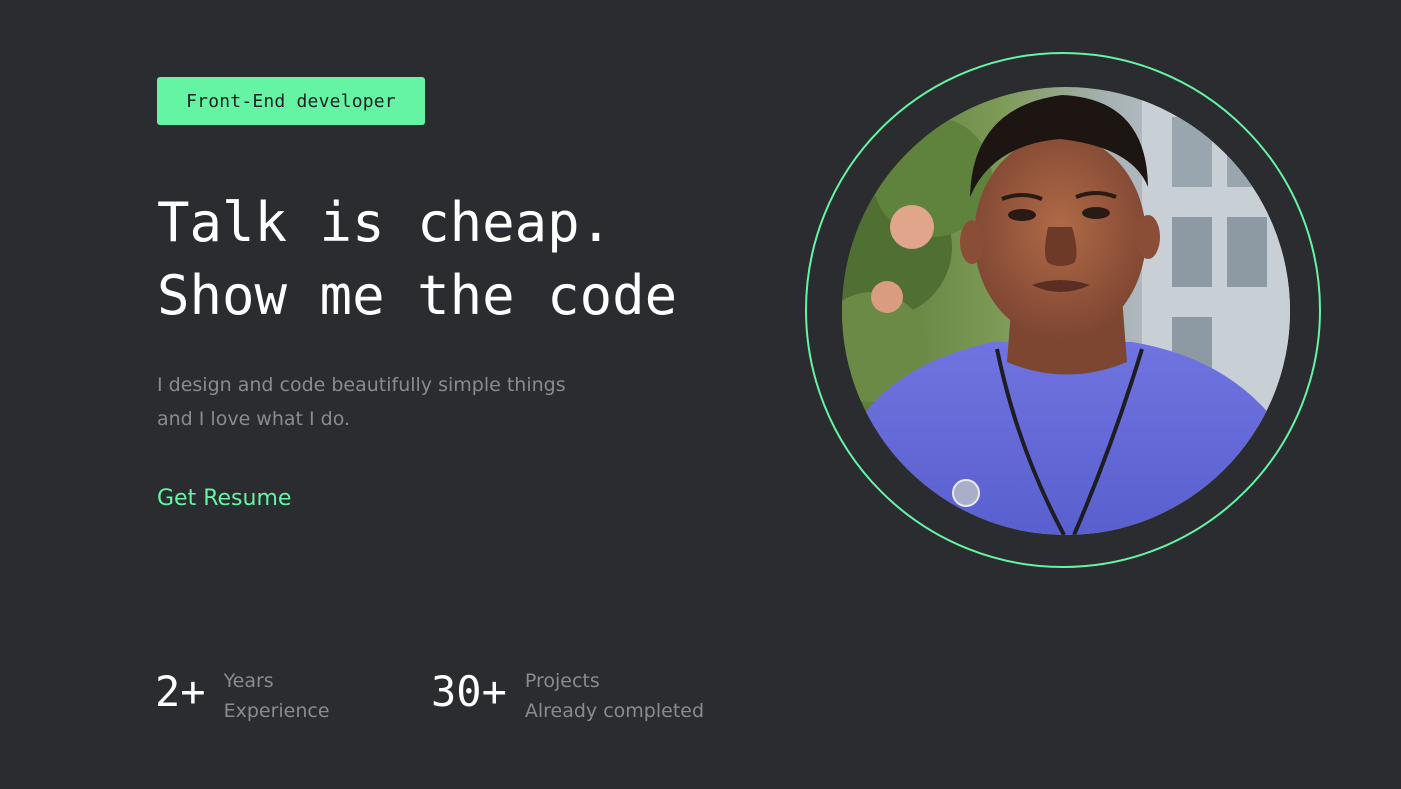  Describe the element at coordinates (248, 681) in the screenshot. I see `stat-caption-line-1: Years` at that location.